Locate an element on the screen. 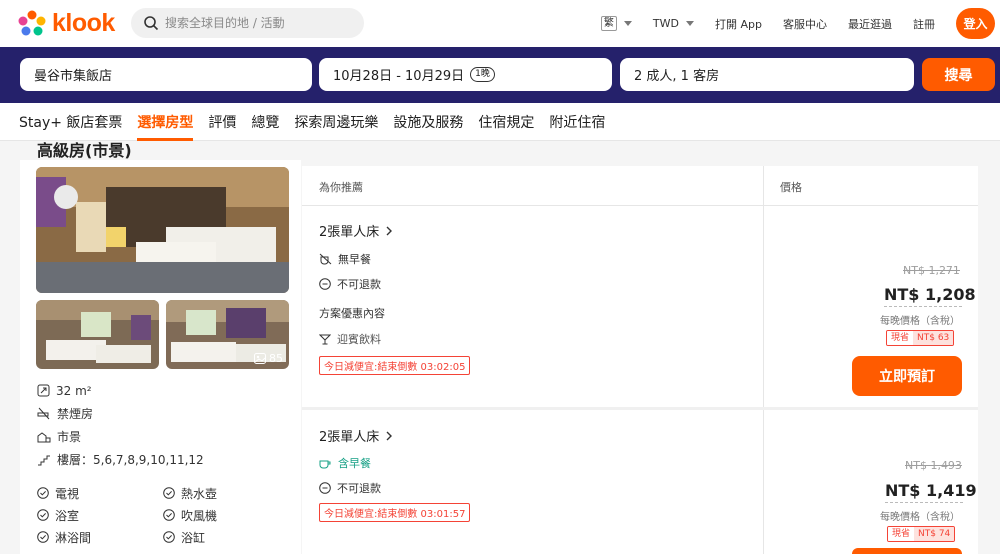  amenity-item: 浴室 is located at coordinates (64, 515).